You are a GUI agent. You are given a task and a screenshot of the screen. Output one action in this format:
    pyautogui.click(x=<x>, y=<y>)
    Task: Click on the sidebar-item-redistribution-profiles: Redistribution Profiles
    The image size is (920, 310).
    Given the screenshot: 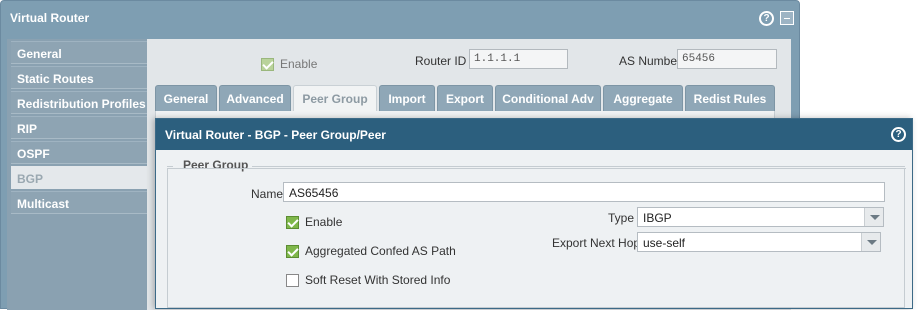 What is the action you would take?
    pyautogui.click(x=79, y=102)
    